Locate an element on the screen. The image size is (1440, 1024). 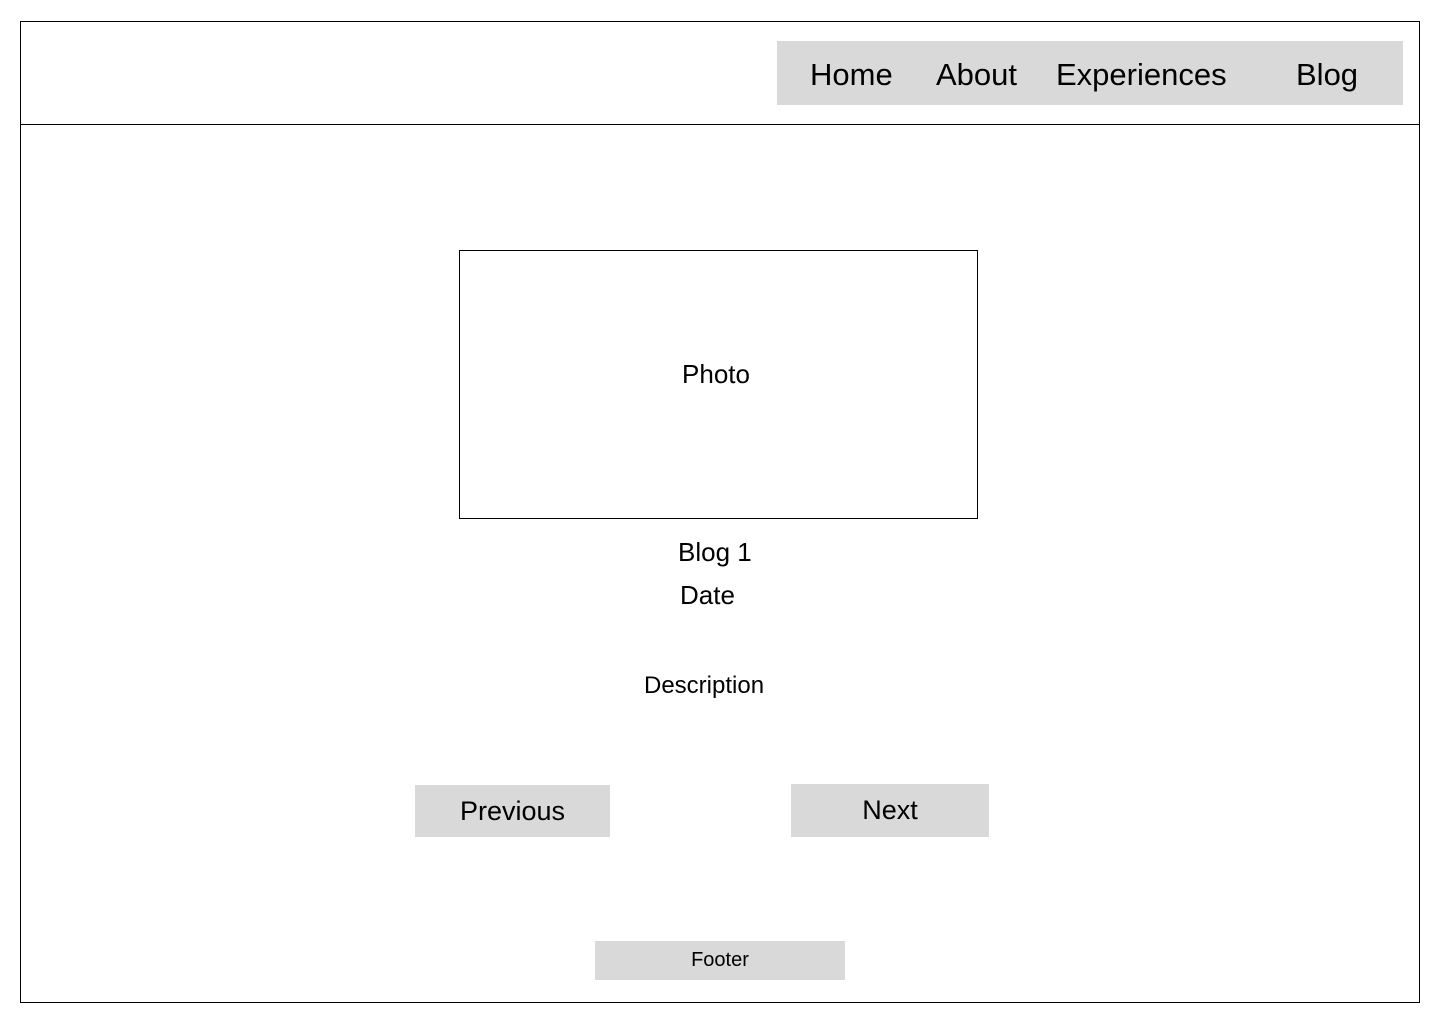
blog-description: Description is located at coordinates (704, 685).